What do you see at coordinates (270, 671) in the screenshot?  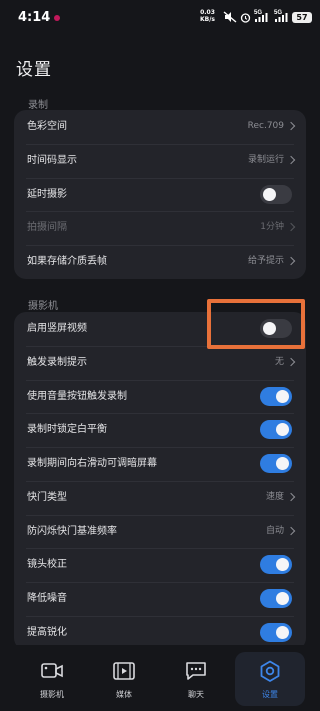 I see `gear-icon` at bounding box center [270, 671].